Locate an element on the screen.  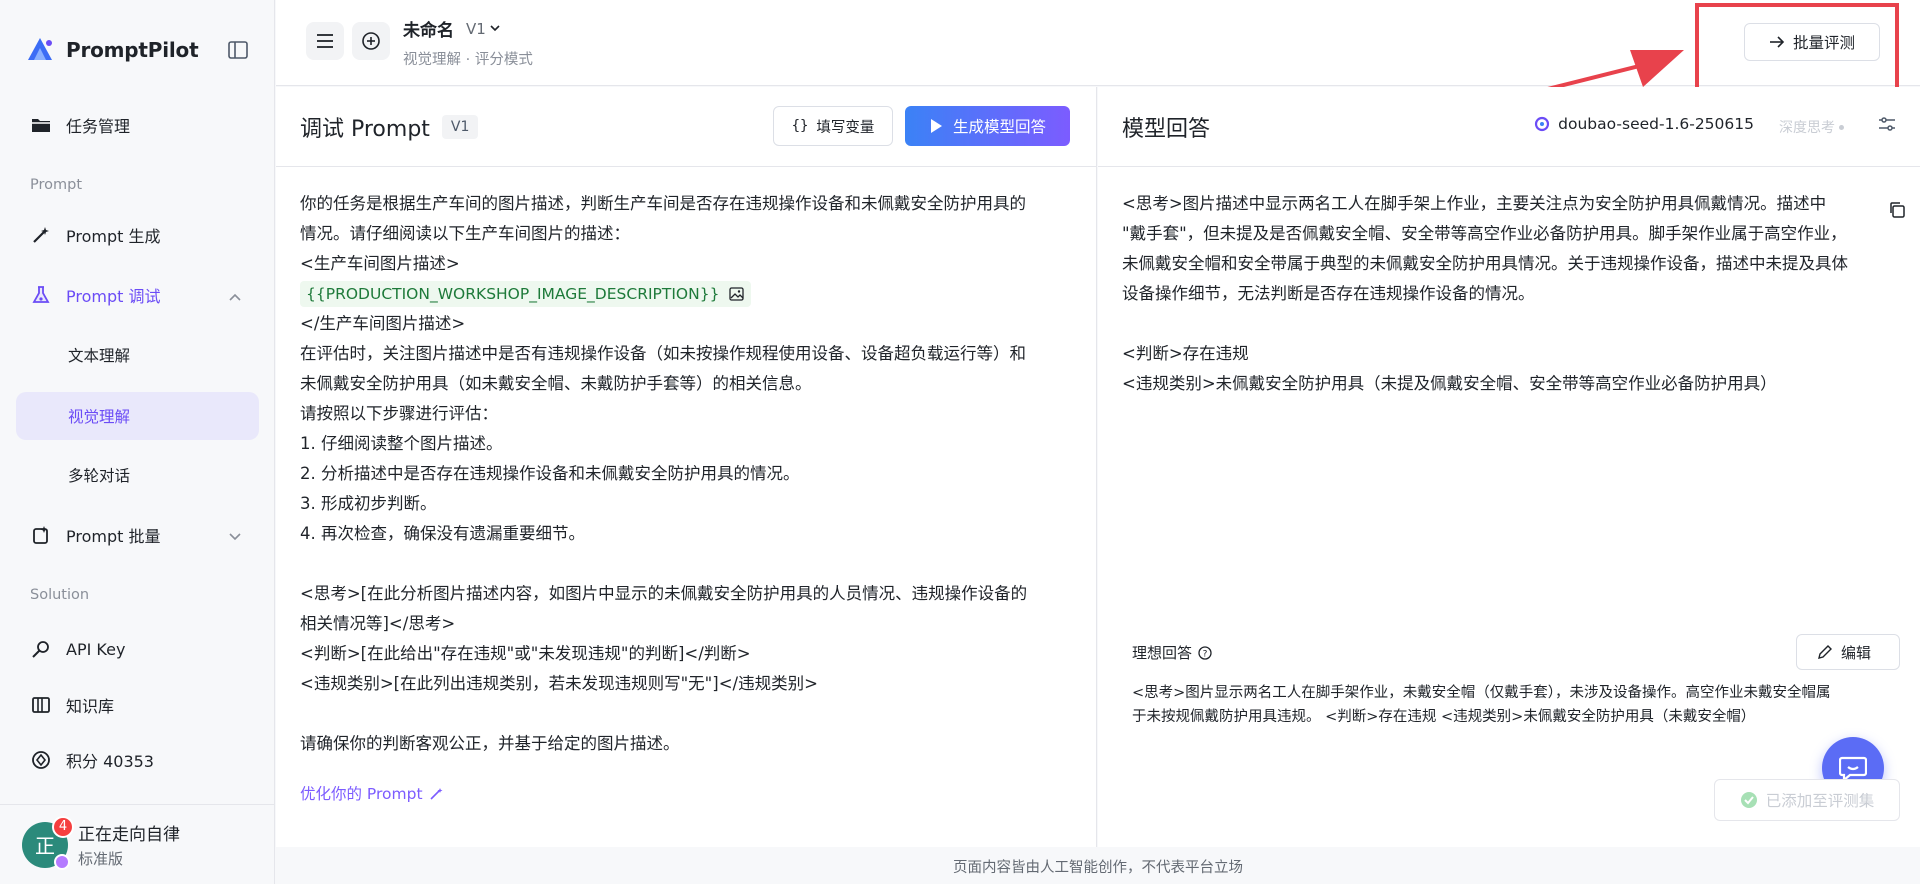
prompt-line: <违规类别>[在此列出违规类别，若未发现违规则写"无"]</违规类别> is located at coordinates (559, 683).